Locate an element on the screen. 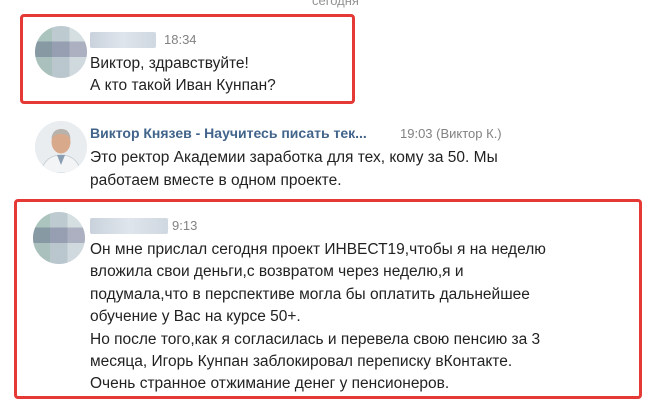 The height and width of the screenshot is (403, 671). message-line: Виктор, здравствуйте! is located at coordinates (169, 63).